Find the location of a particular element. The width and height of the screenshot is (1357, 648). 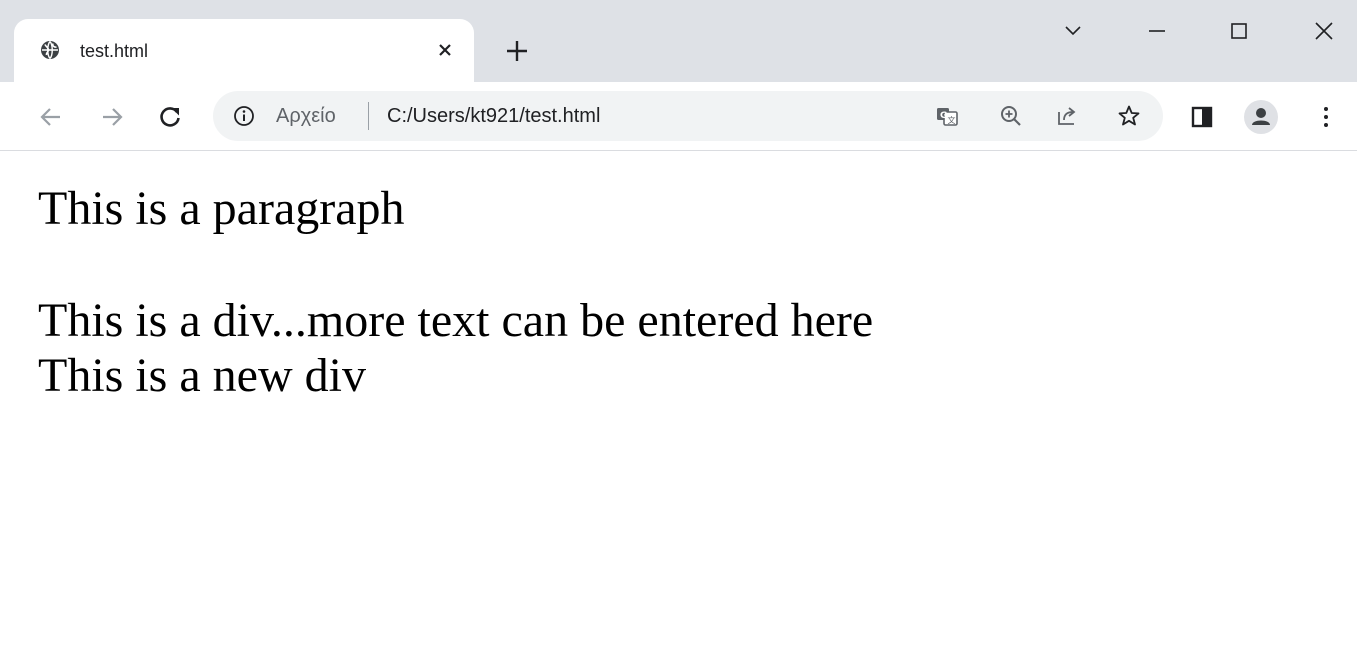

maximize-icon is located at coordinates (1239, 31).